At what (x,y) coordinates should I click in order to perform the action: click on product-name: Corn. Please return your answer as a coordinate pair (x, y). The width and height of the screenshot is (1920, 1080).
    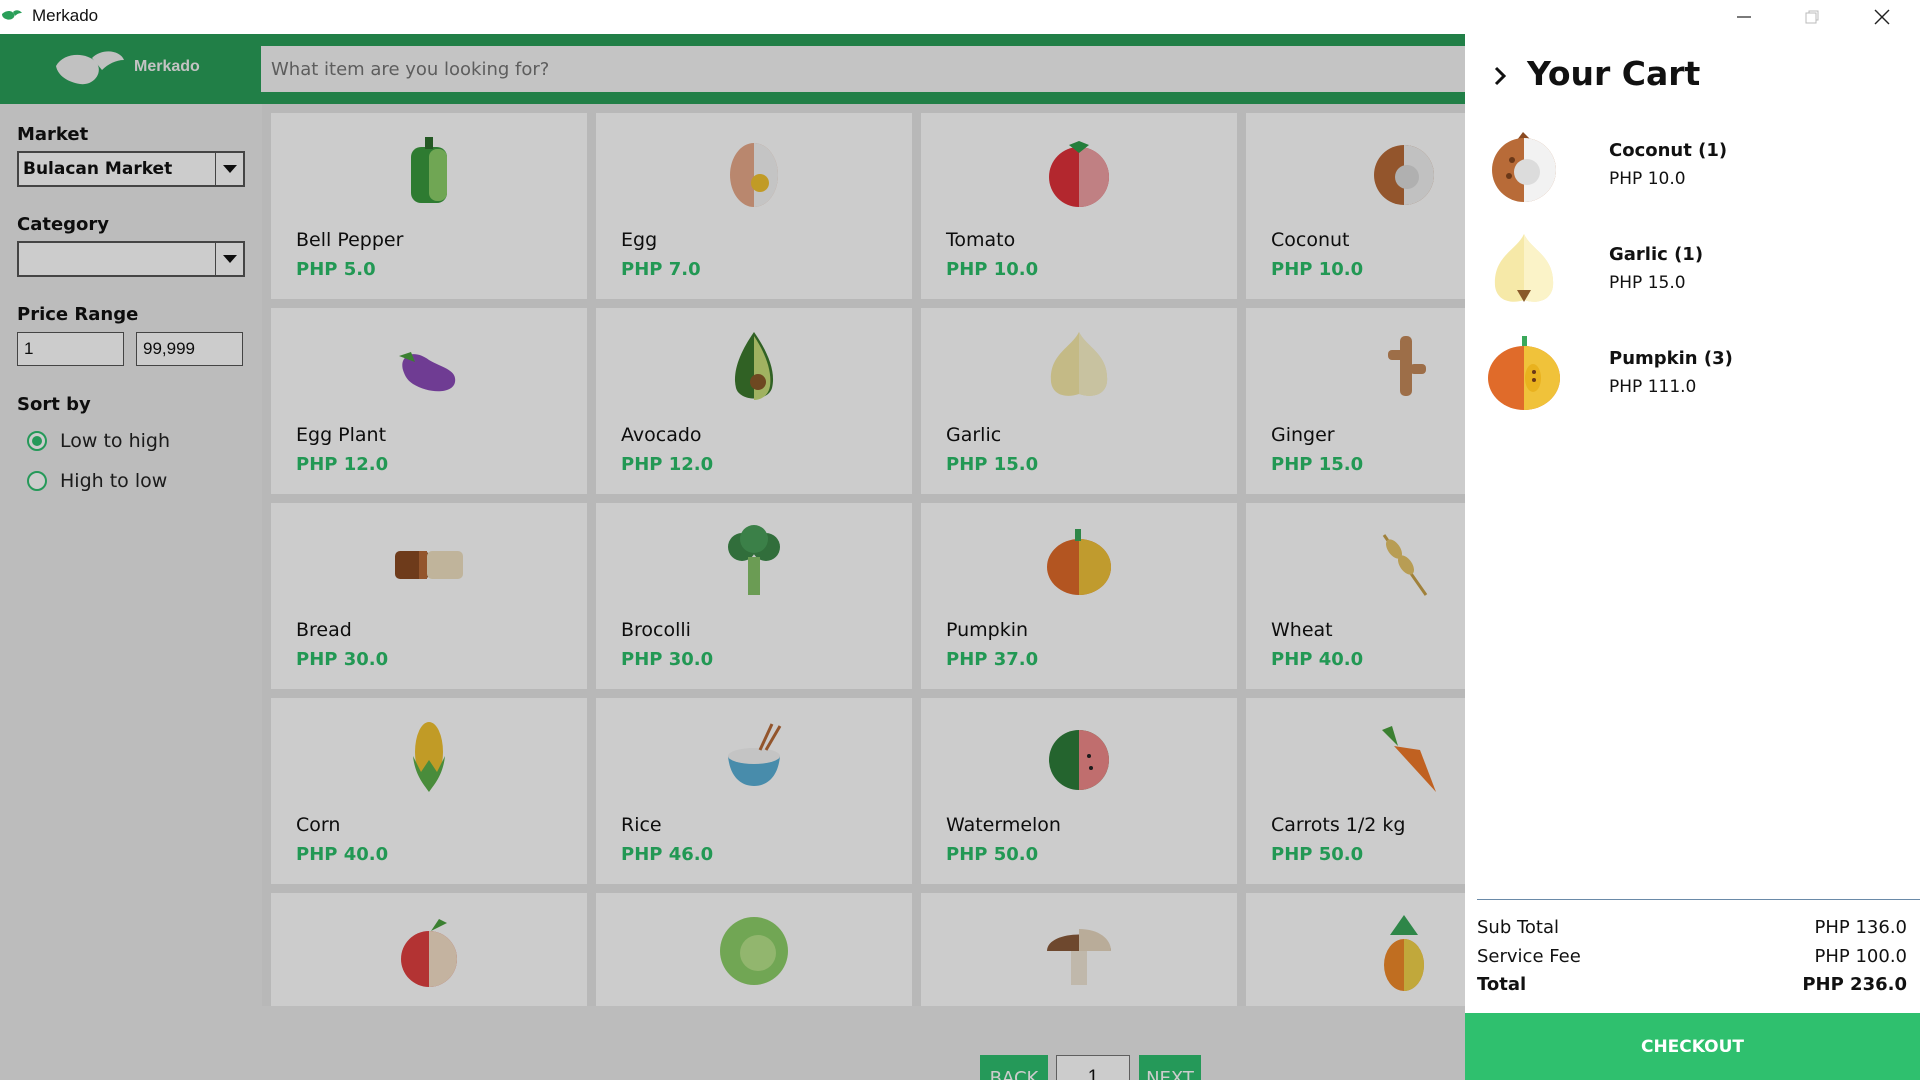
    Looking at the image, I should click on (318, 825).